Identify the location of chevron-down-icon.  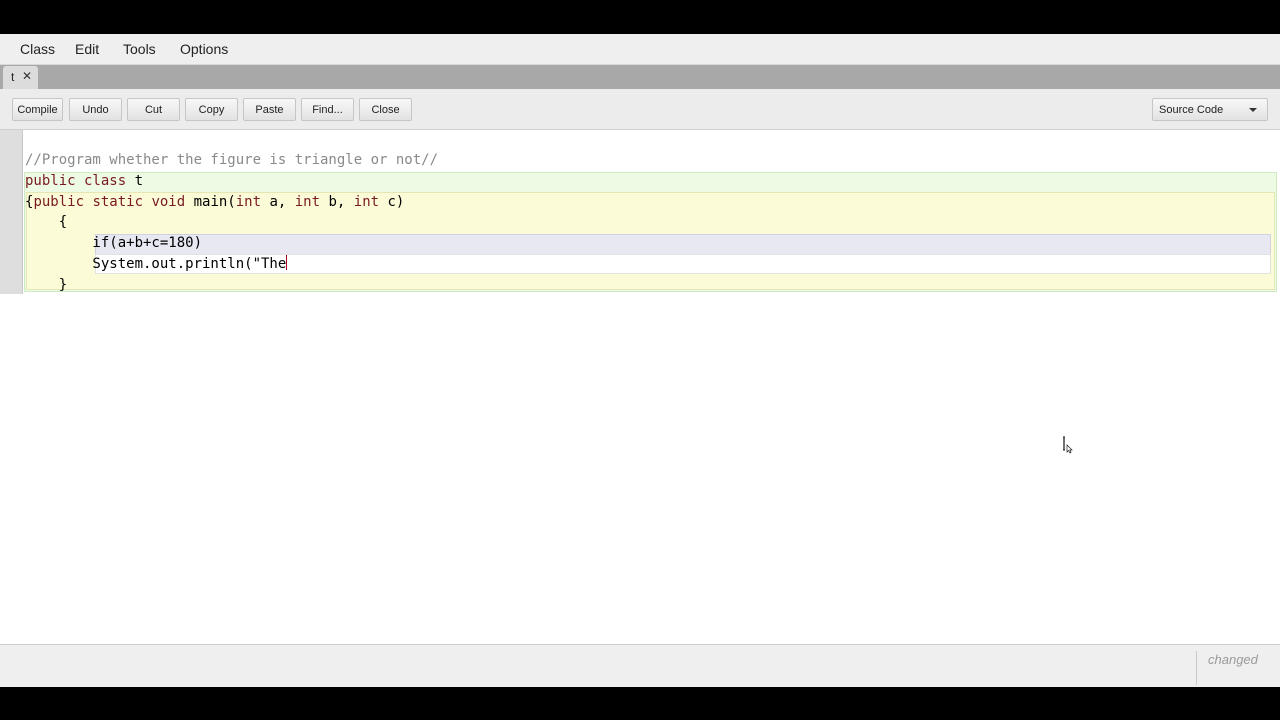
(1253, 110).